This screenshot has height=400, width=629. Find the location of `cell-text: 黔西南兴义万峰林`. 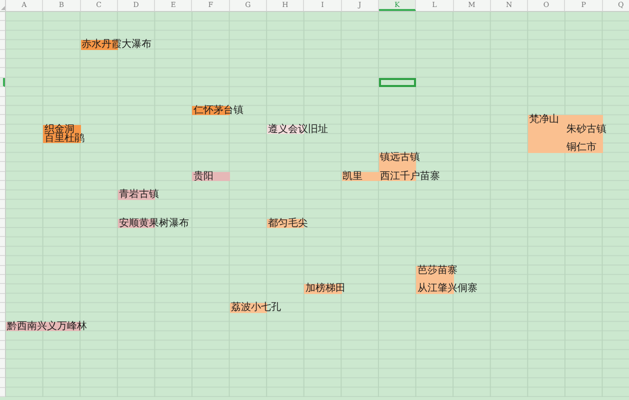

cell-text: 黔西南兴义万峰林 is located at coordinates (46, 327).